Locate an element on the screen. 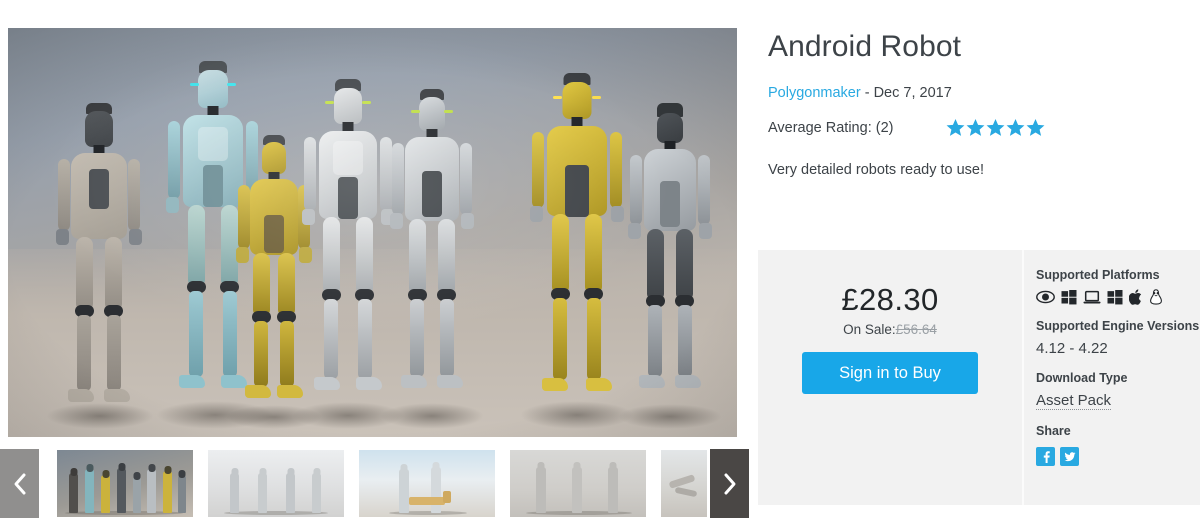 This screenshot has height=522, width=1200. gallery-prev-button is located at coordinates (19, 483).